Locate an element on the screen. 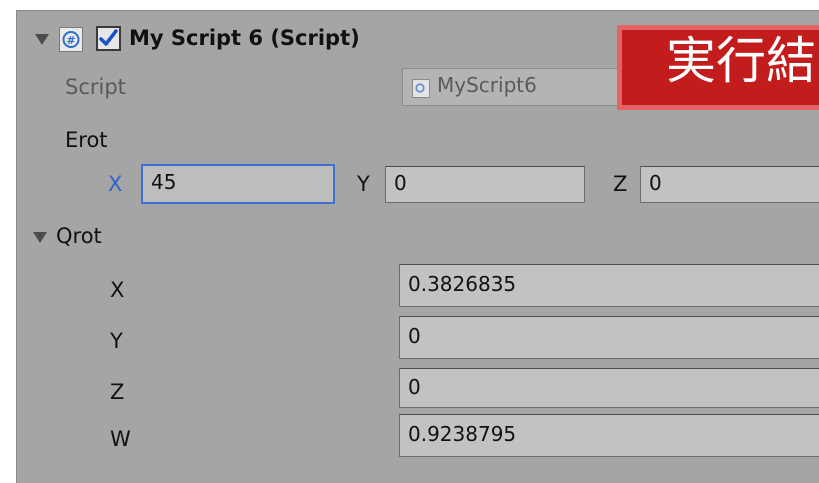  erot-y-value: 0 is located at coordinates (400, 183).